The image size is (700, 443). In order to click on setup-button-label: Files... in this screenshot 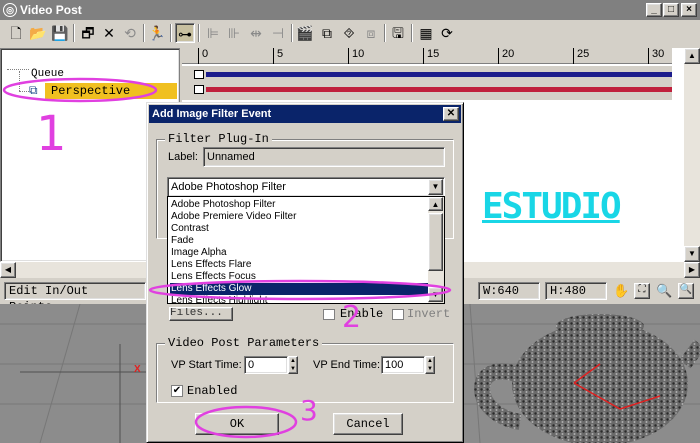, I will do `click(196, 313)`.